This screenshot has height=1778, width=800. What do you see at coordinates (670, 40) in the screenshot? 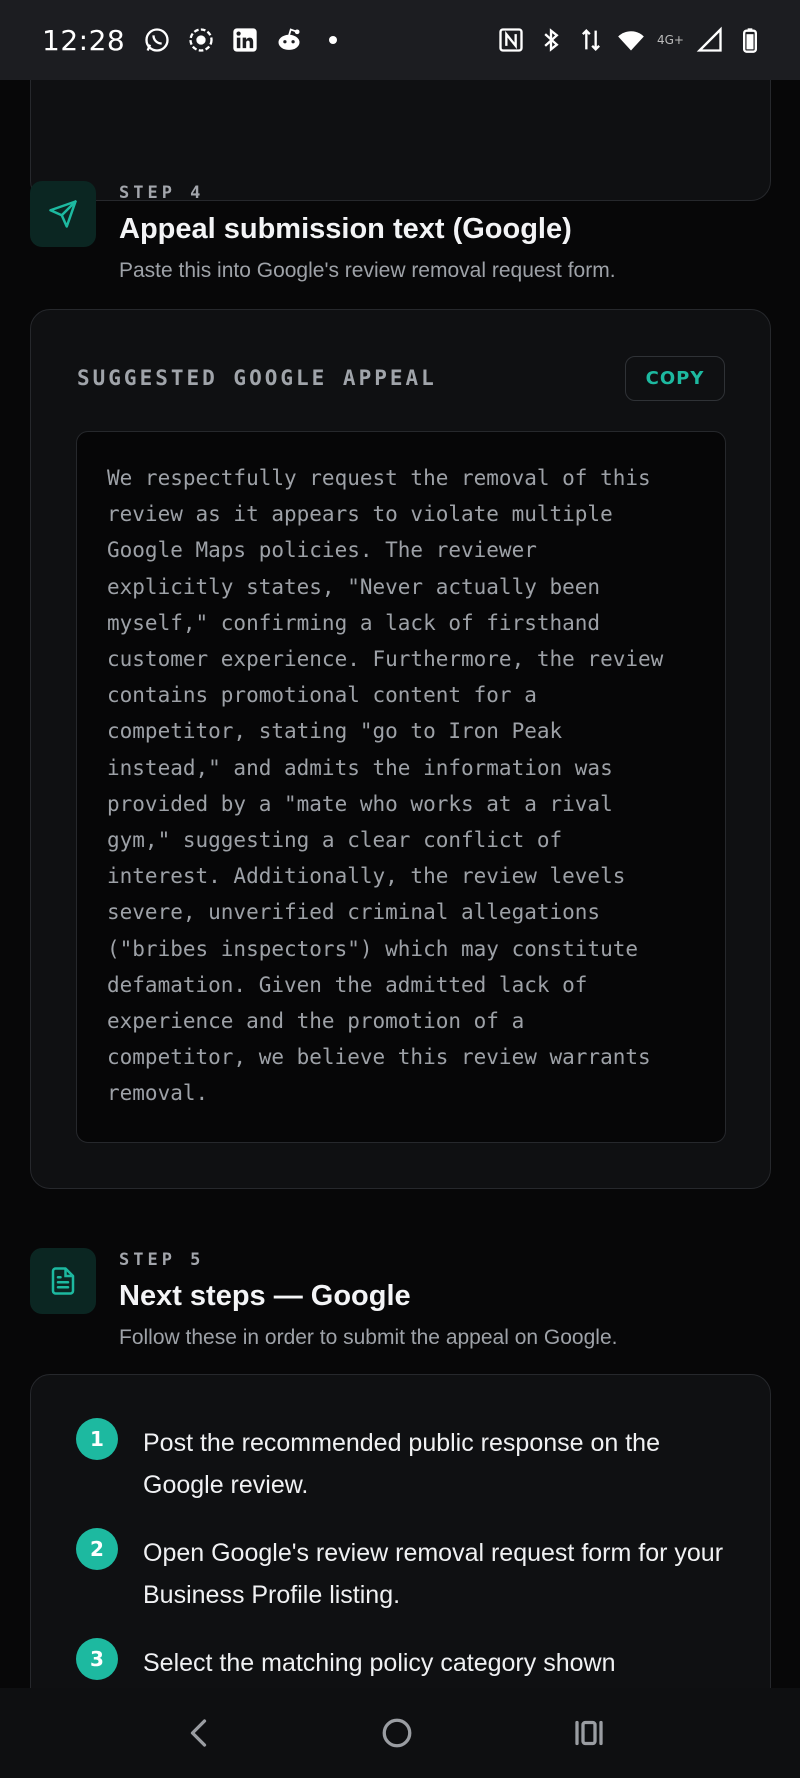
I see `network-type: 4G+` at bounding box center [670, 40].